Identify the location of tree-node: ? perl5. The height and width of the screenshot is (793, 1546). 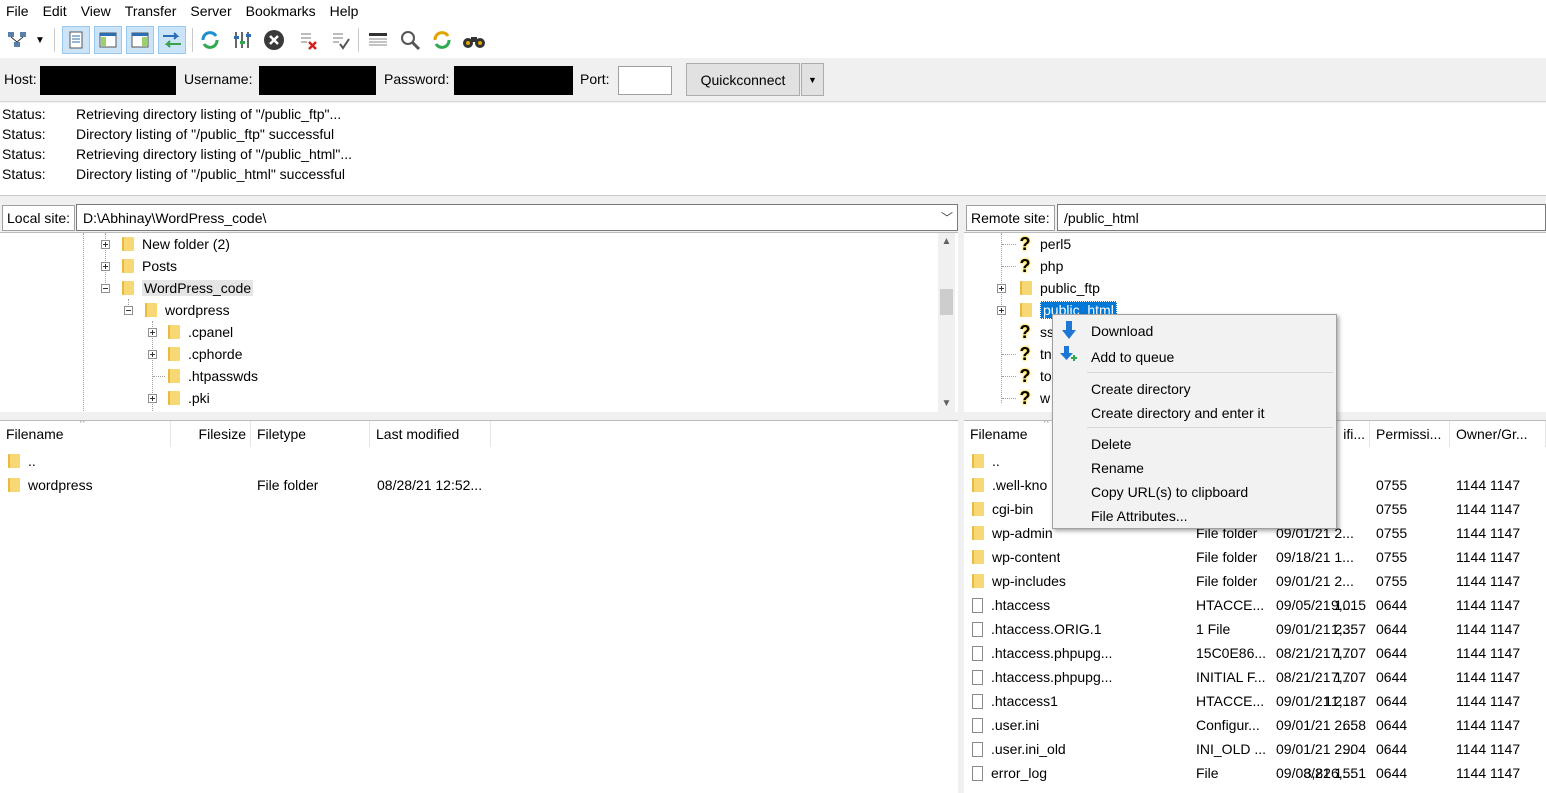
(1045, 244).